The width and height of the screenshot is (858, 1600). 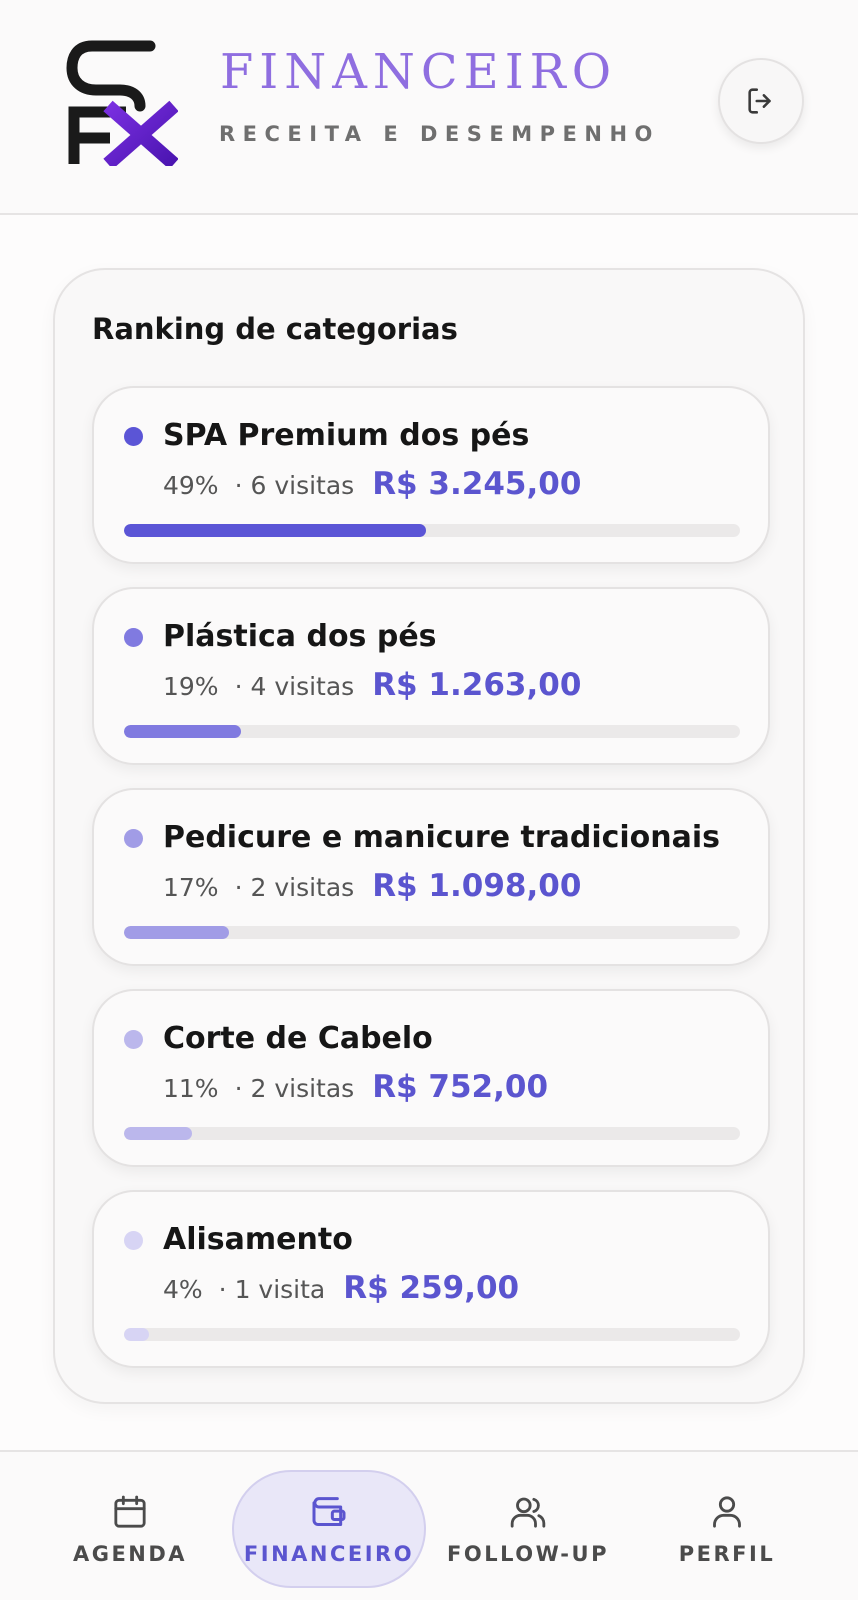 What do you see at coordinates (300, 636) in the screenshot?
I see `category-name: Plástica dos pés` at bounding box center [300, 636].